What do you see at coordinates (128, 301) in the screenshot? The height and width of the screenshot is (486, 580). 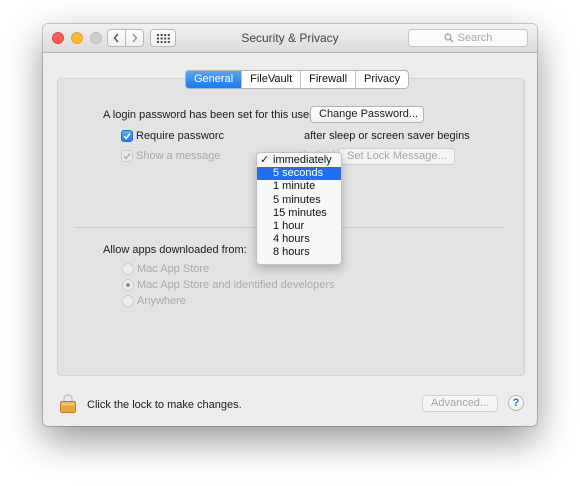 I see `radio-anywhere` at bounding box center [128, 301].